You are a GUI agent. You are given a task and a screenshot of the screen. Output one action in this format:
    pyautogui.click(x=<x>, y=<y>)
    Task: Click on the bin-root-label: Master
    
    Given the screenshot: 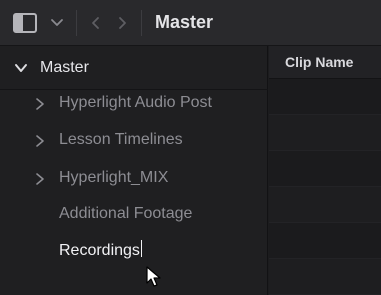 What is the action you would take?
    pyautogui.click(x=64, y=67)
    